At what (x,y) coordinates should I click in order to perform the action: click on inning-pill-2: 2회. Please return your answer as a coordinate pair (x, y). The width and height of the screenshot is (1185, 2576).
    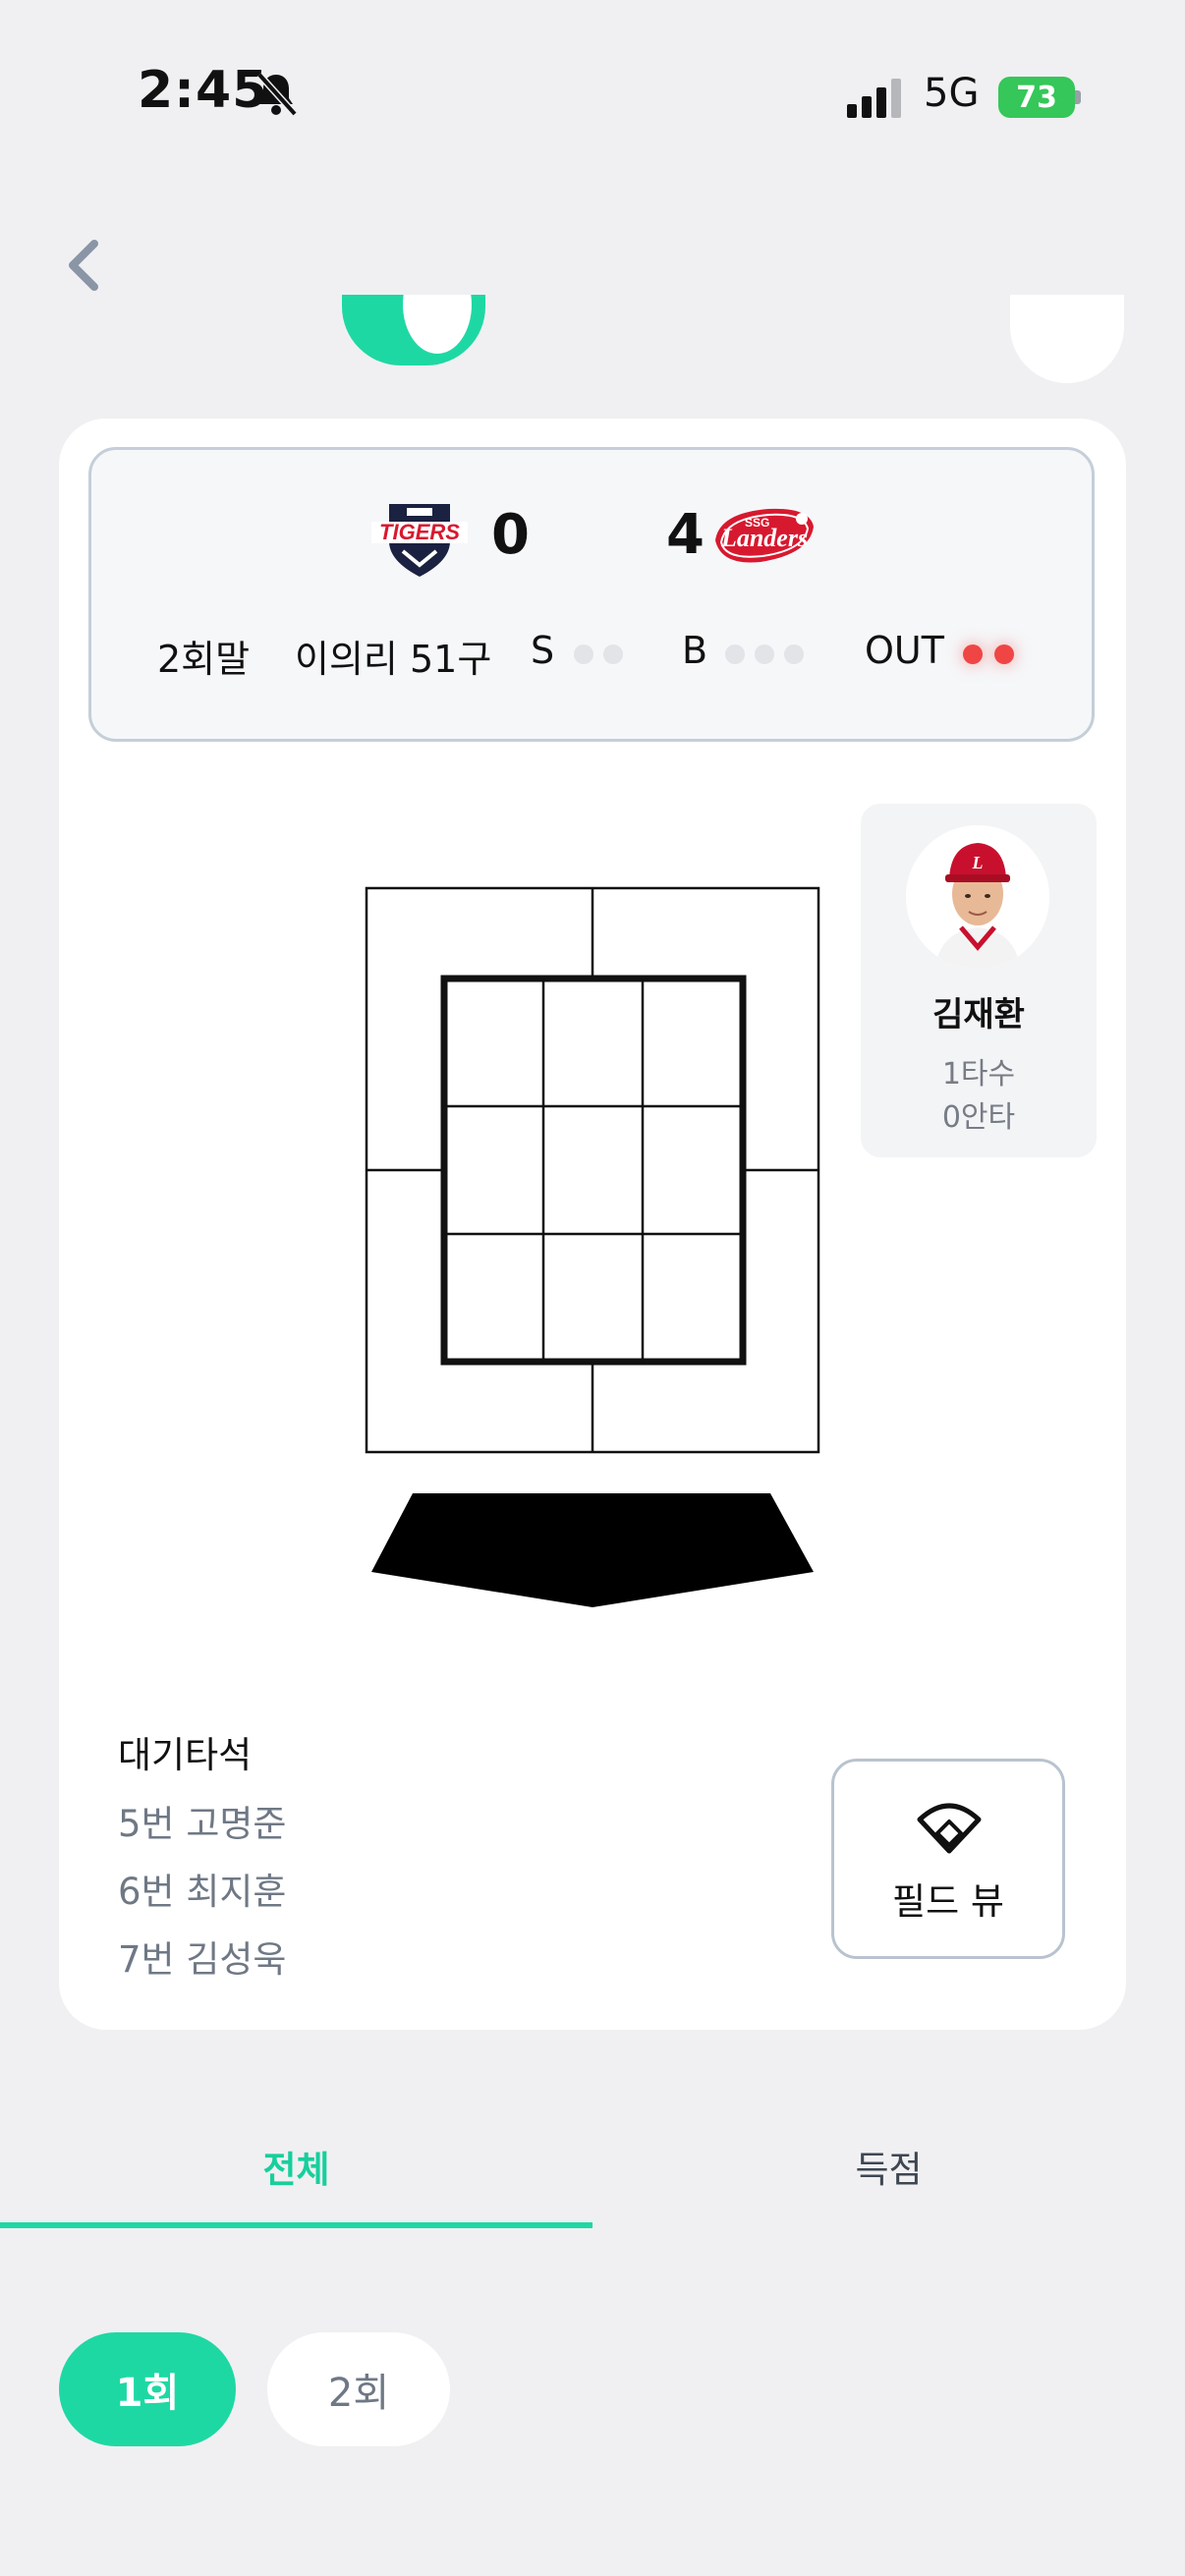
    Looking at the image, I should click on (358, 2389).